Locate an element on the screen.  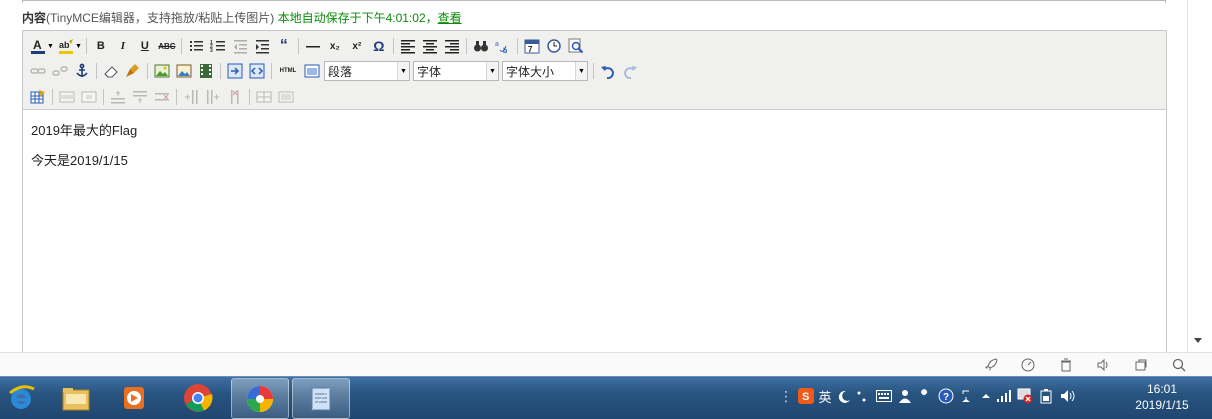
paragraph-format-select: 段落 ▼ is located at coordinates (367, 71).